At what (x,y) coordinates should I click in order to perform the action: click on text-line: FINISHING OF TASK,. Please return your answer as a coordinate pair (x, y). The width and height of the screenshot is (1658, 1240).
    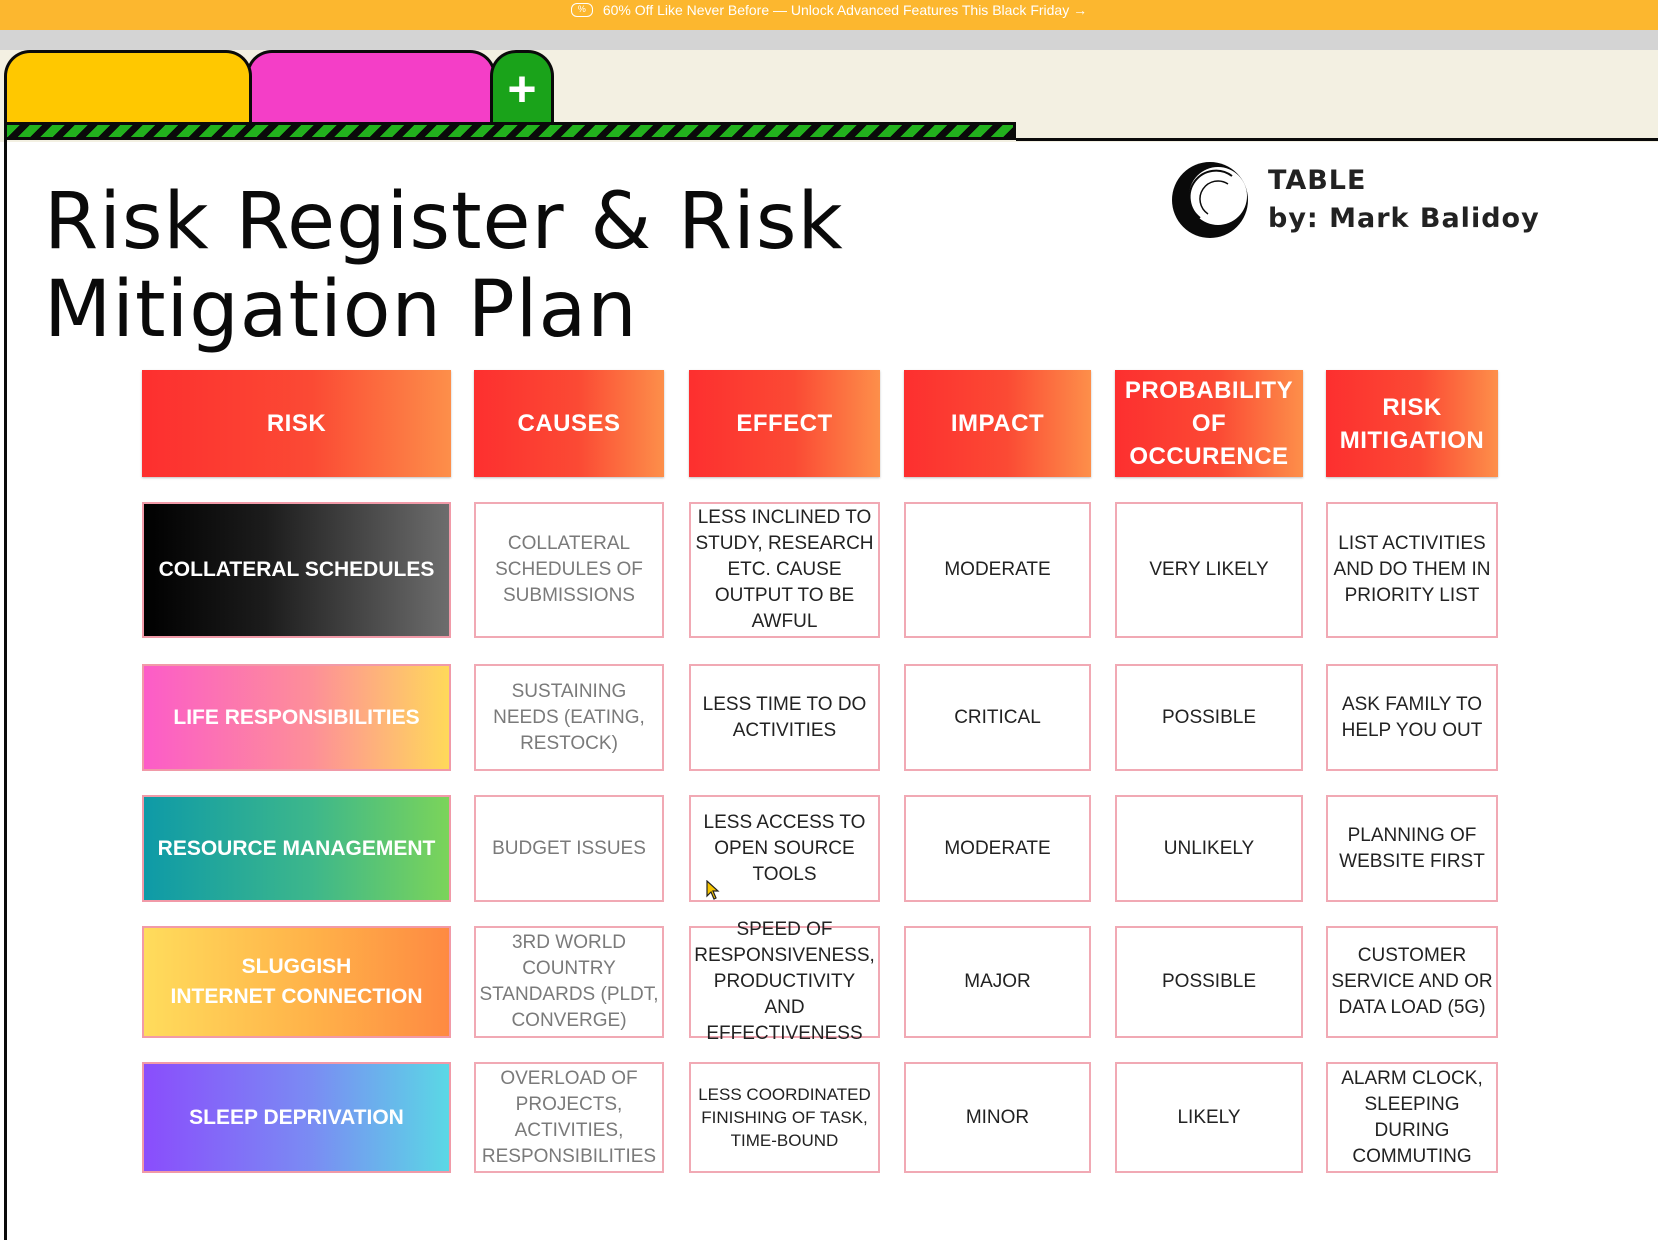
    Looking at the image, I should click on (784, 1117).